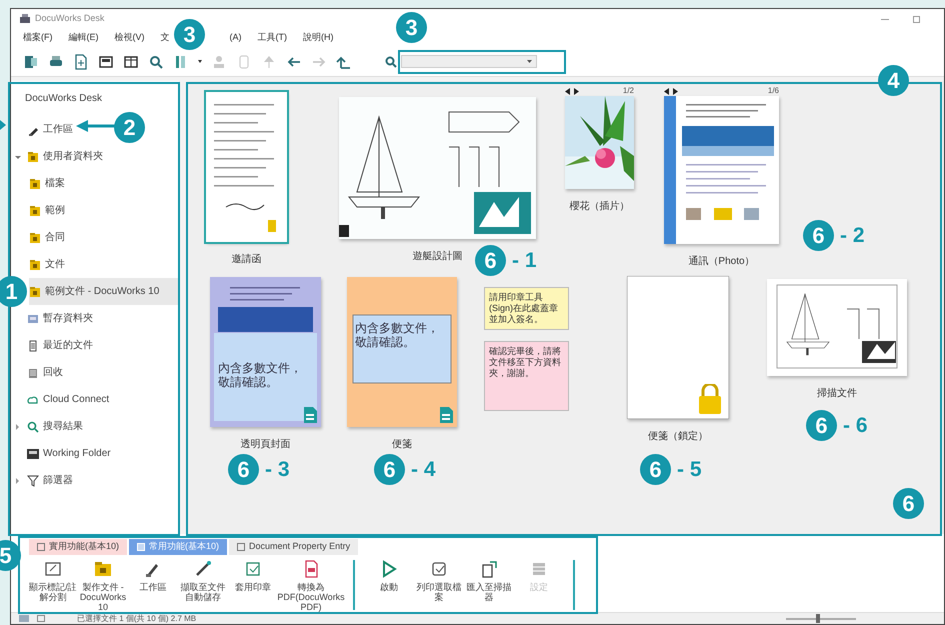 The height and width of the screenshot is (625, 945). Describe the element at coordinates (402, 445) in the screenshot. I see `document-label: 便箋` at that location.